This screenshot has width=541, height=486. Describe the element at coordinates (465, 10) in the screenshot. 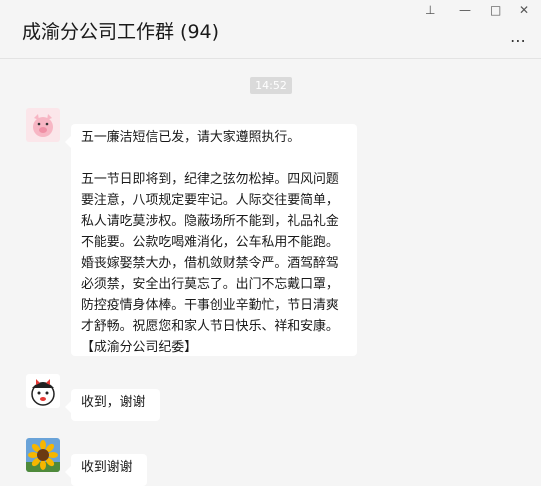

I see `minimize-icon: —` at that location.